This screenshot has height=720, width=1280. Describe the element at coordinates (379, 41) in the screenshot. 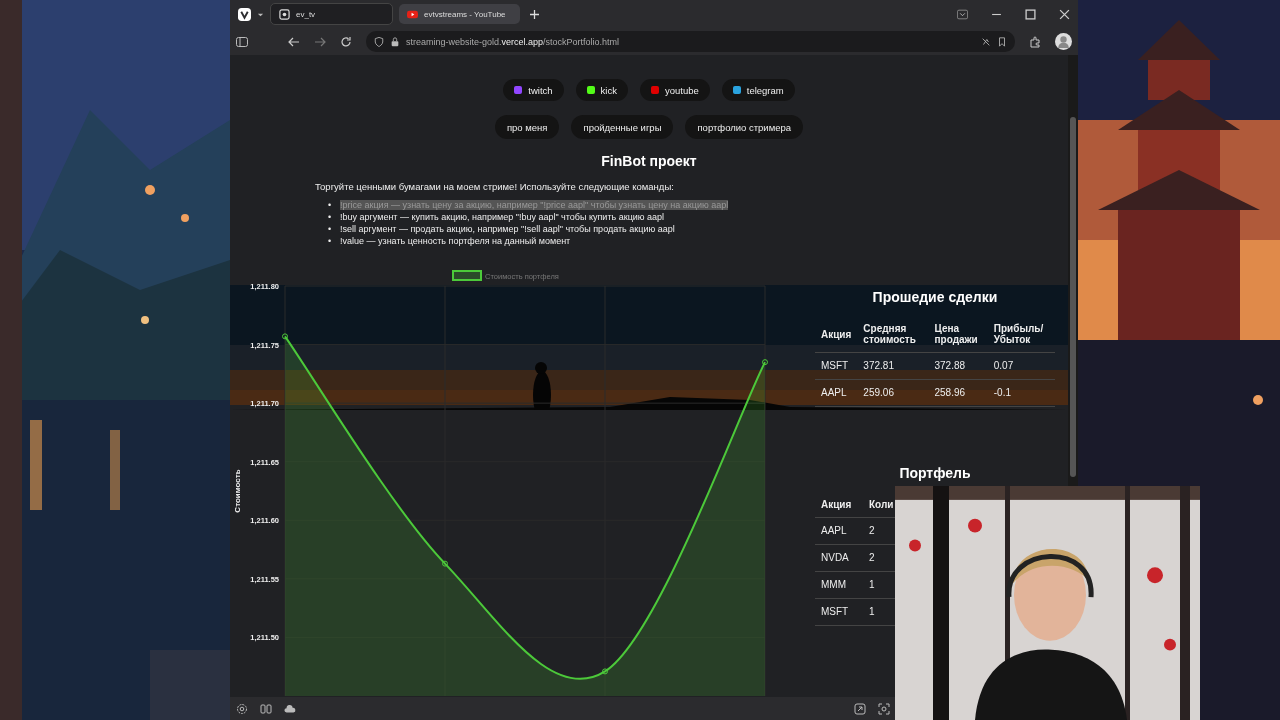

I see `shield-icon` at that location.